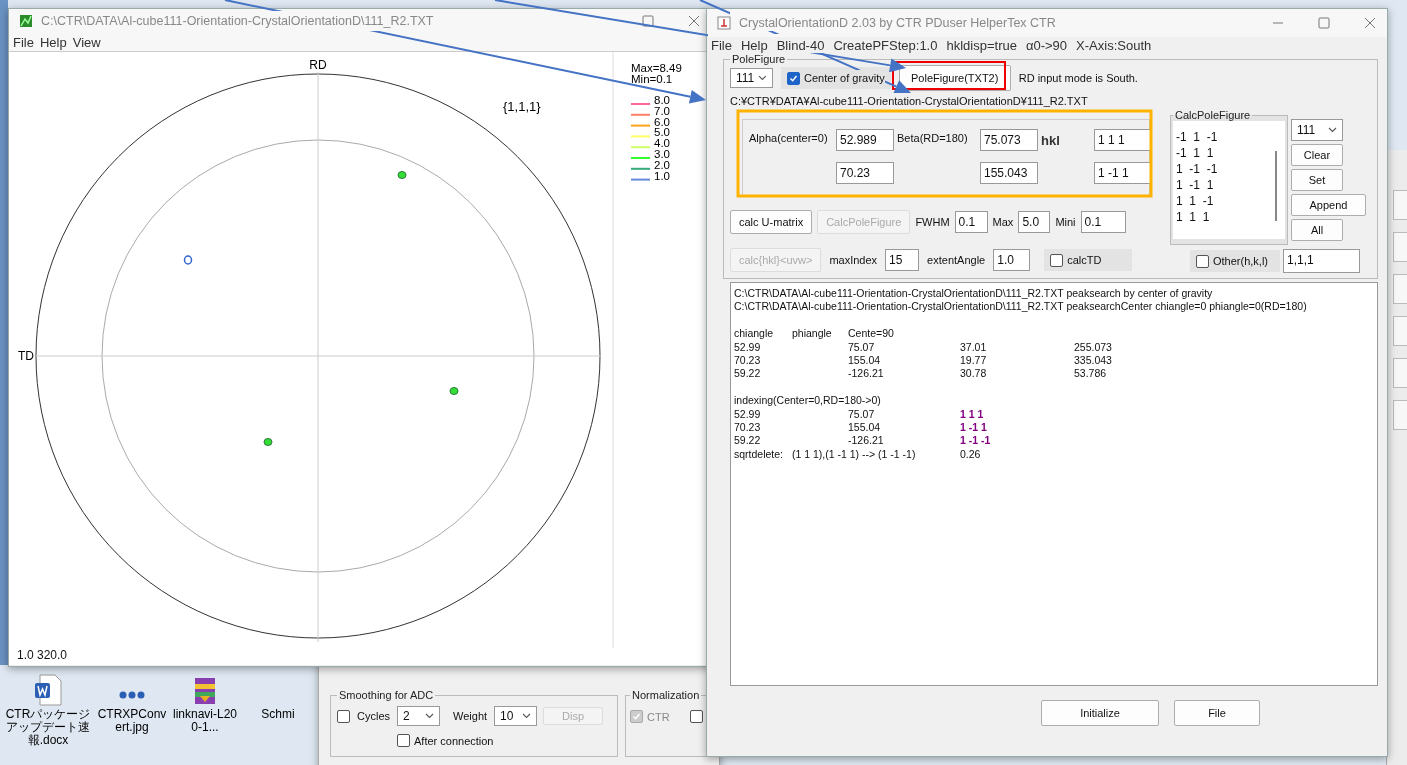  I want to click on list-item: 1 1 1, so click(1230, 217).